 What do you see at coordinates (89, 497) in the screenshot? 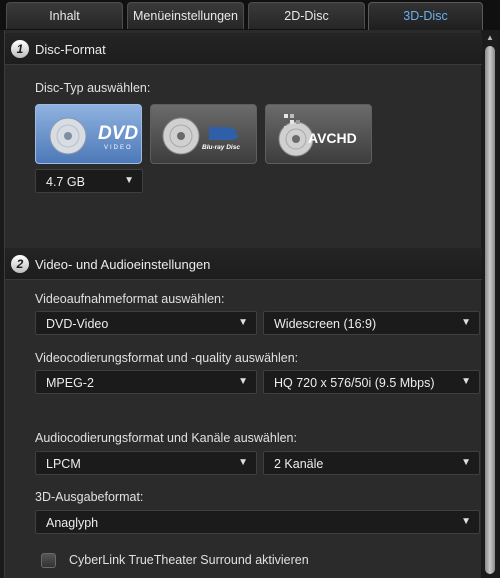
I see `output-format-label: 3D-Ausgabeformat:` at bounding box center [89, 497].